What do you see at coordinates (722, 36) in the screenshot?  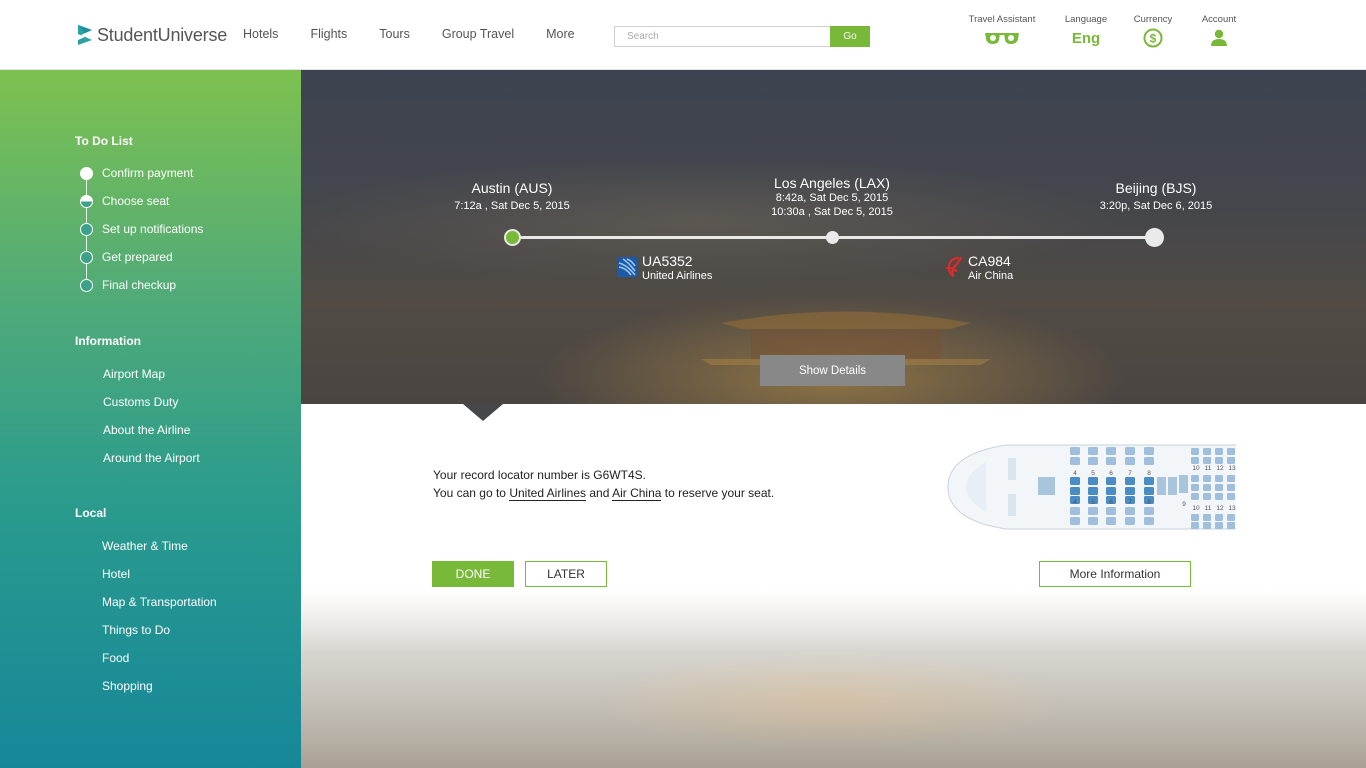 I see `search-input` at bounding box center [722, 36].